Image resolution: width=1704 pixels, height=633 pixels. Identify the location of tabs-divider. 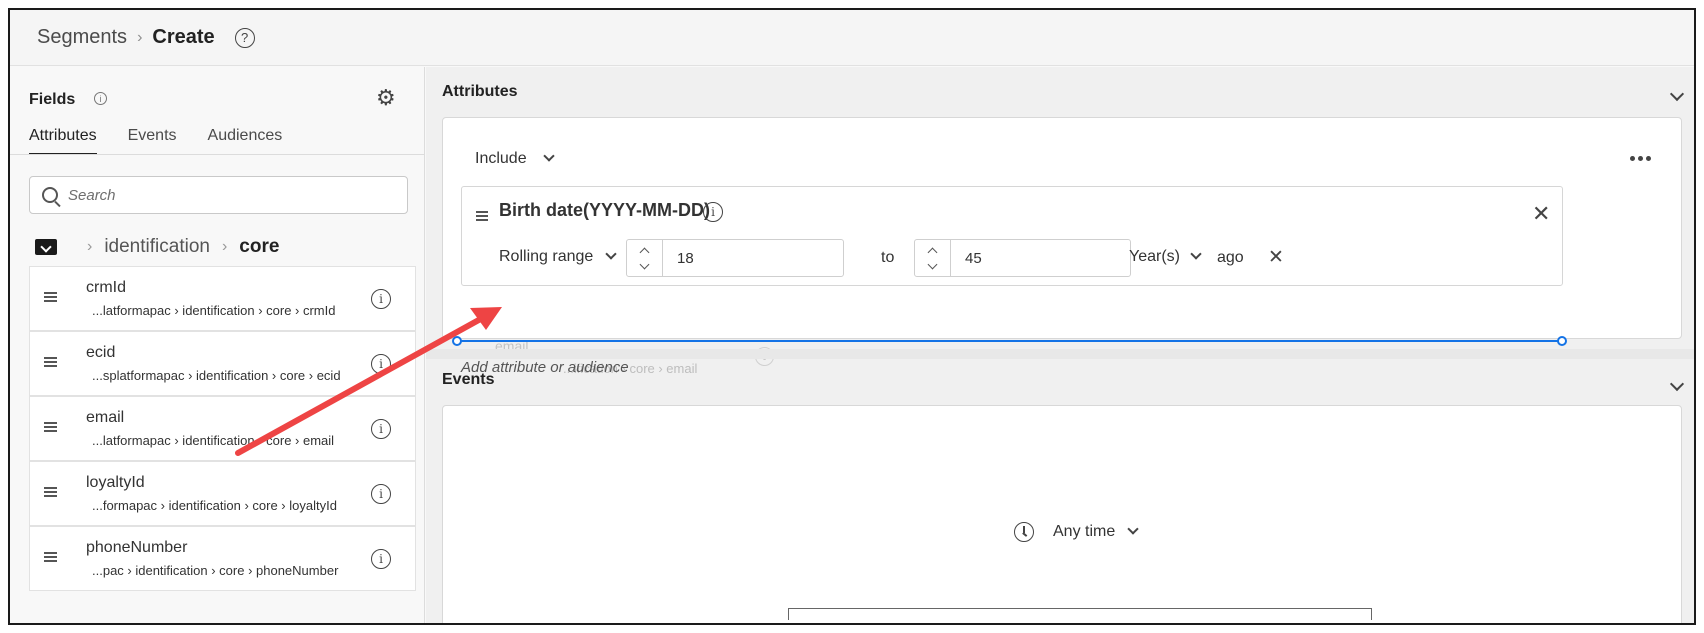
(217, 154).